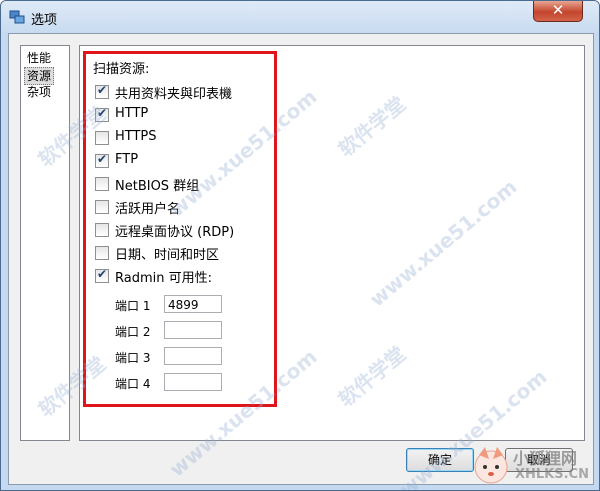 This screenshot has width=600, height=491. I want to click on checkbox-label: NetBIOS 群组, so click(157, 186).